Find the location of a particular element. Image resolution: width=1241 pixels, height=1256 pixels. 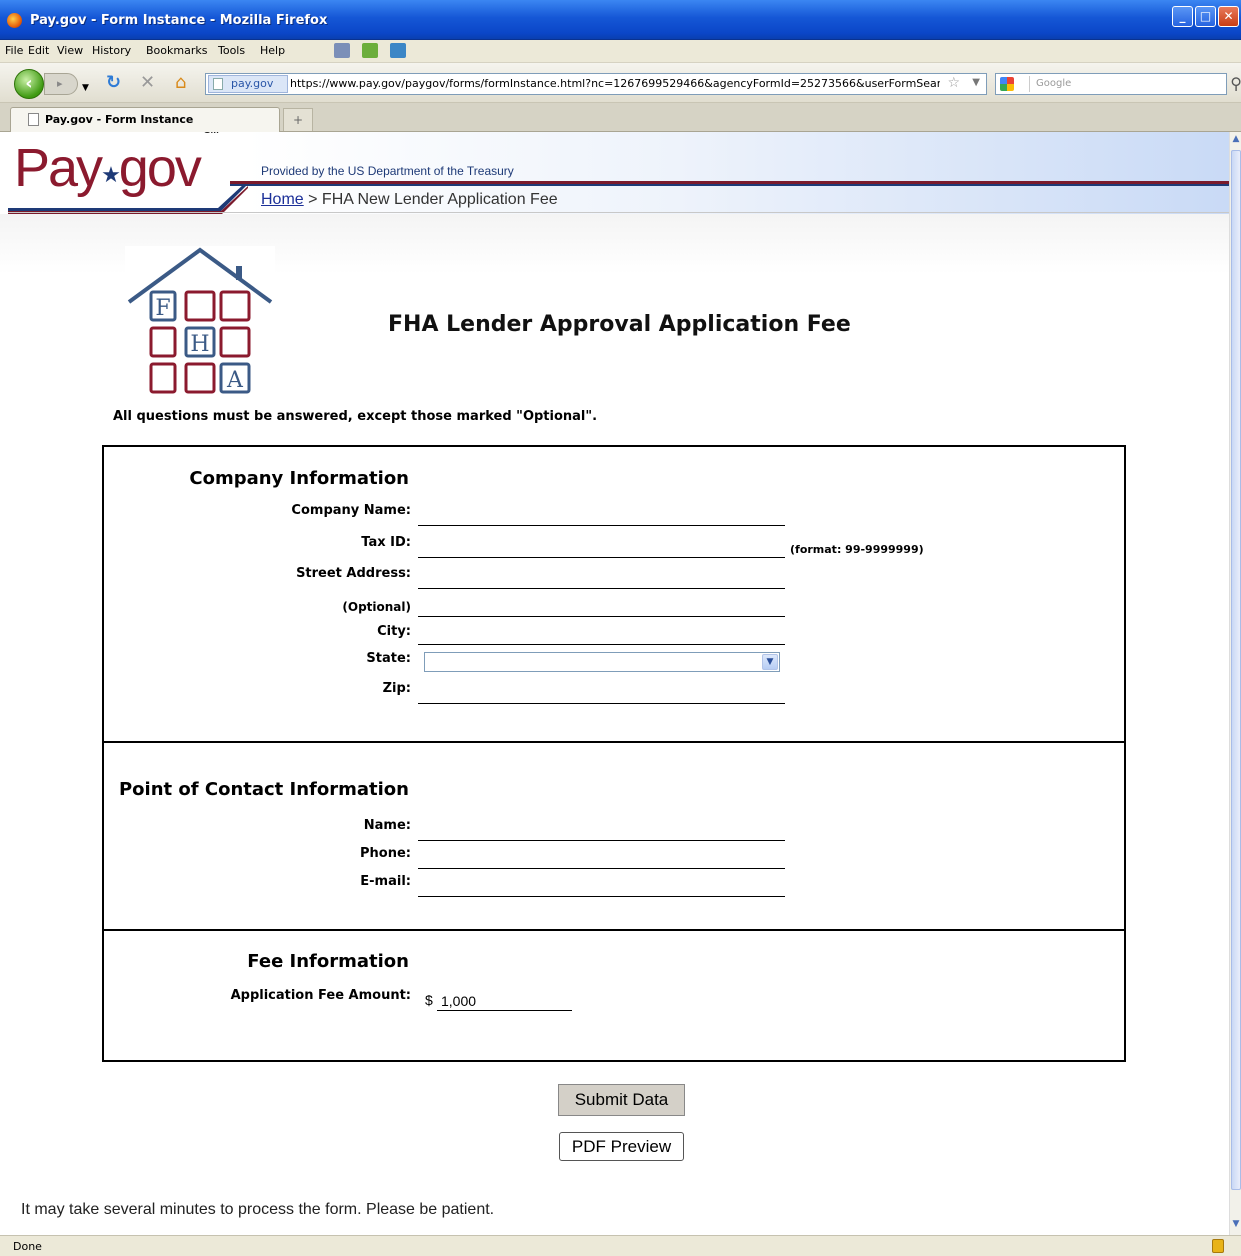

company-name-input is located at coordinates (601, 516).